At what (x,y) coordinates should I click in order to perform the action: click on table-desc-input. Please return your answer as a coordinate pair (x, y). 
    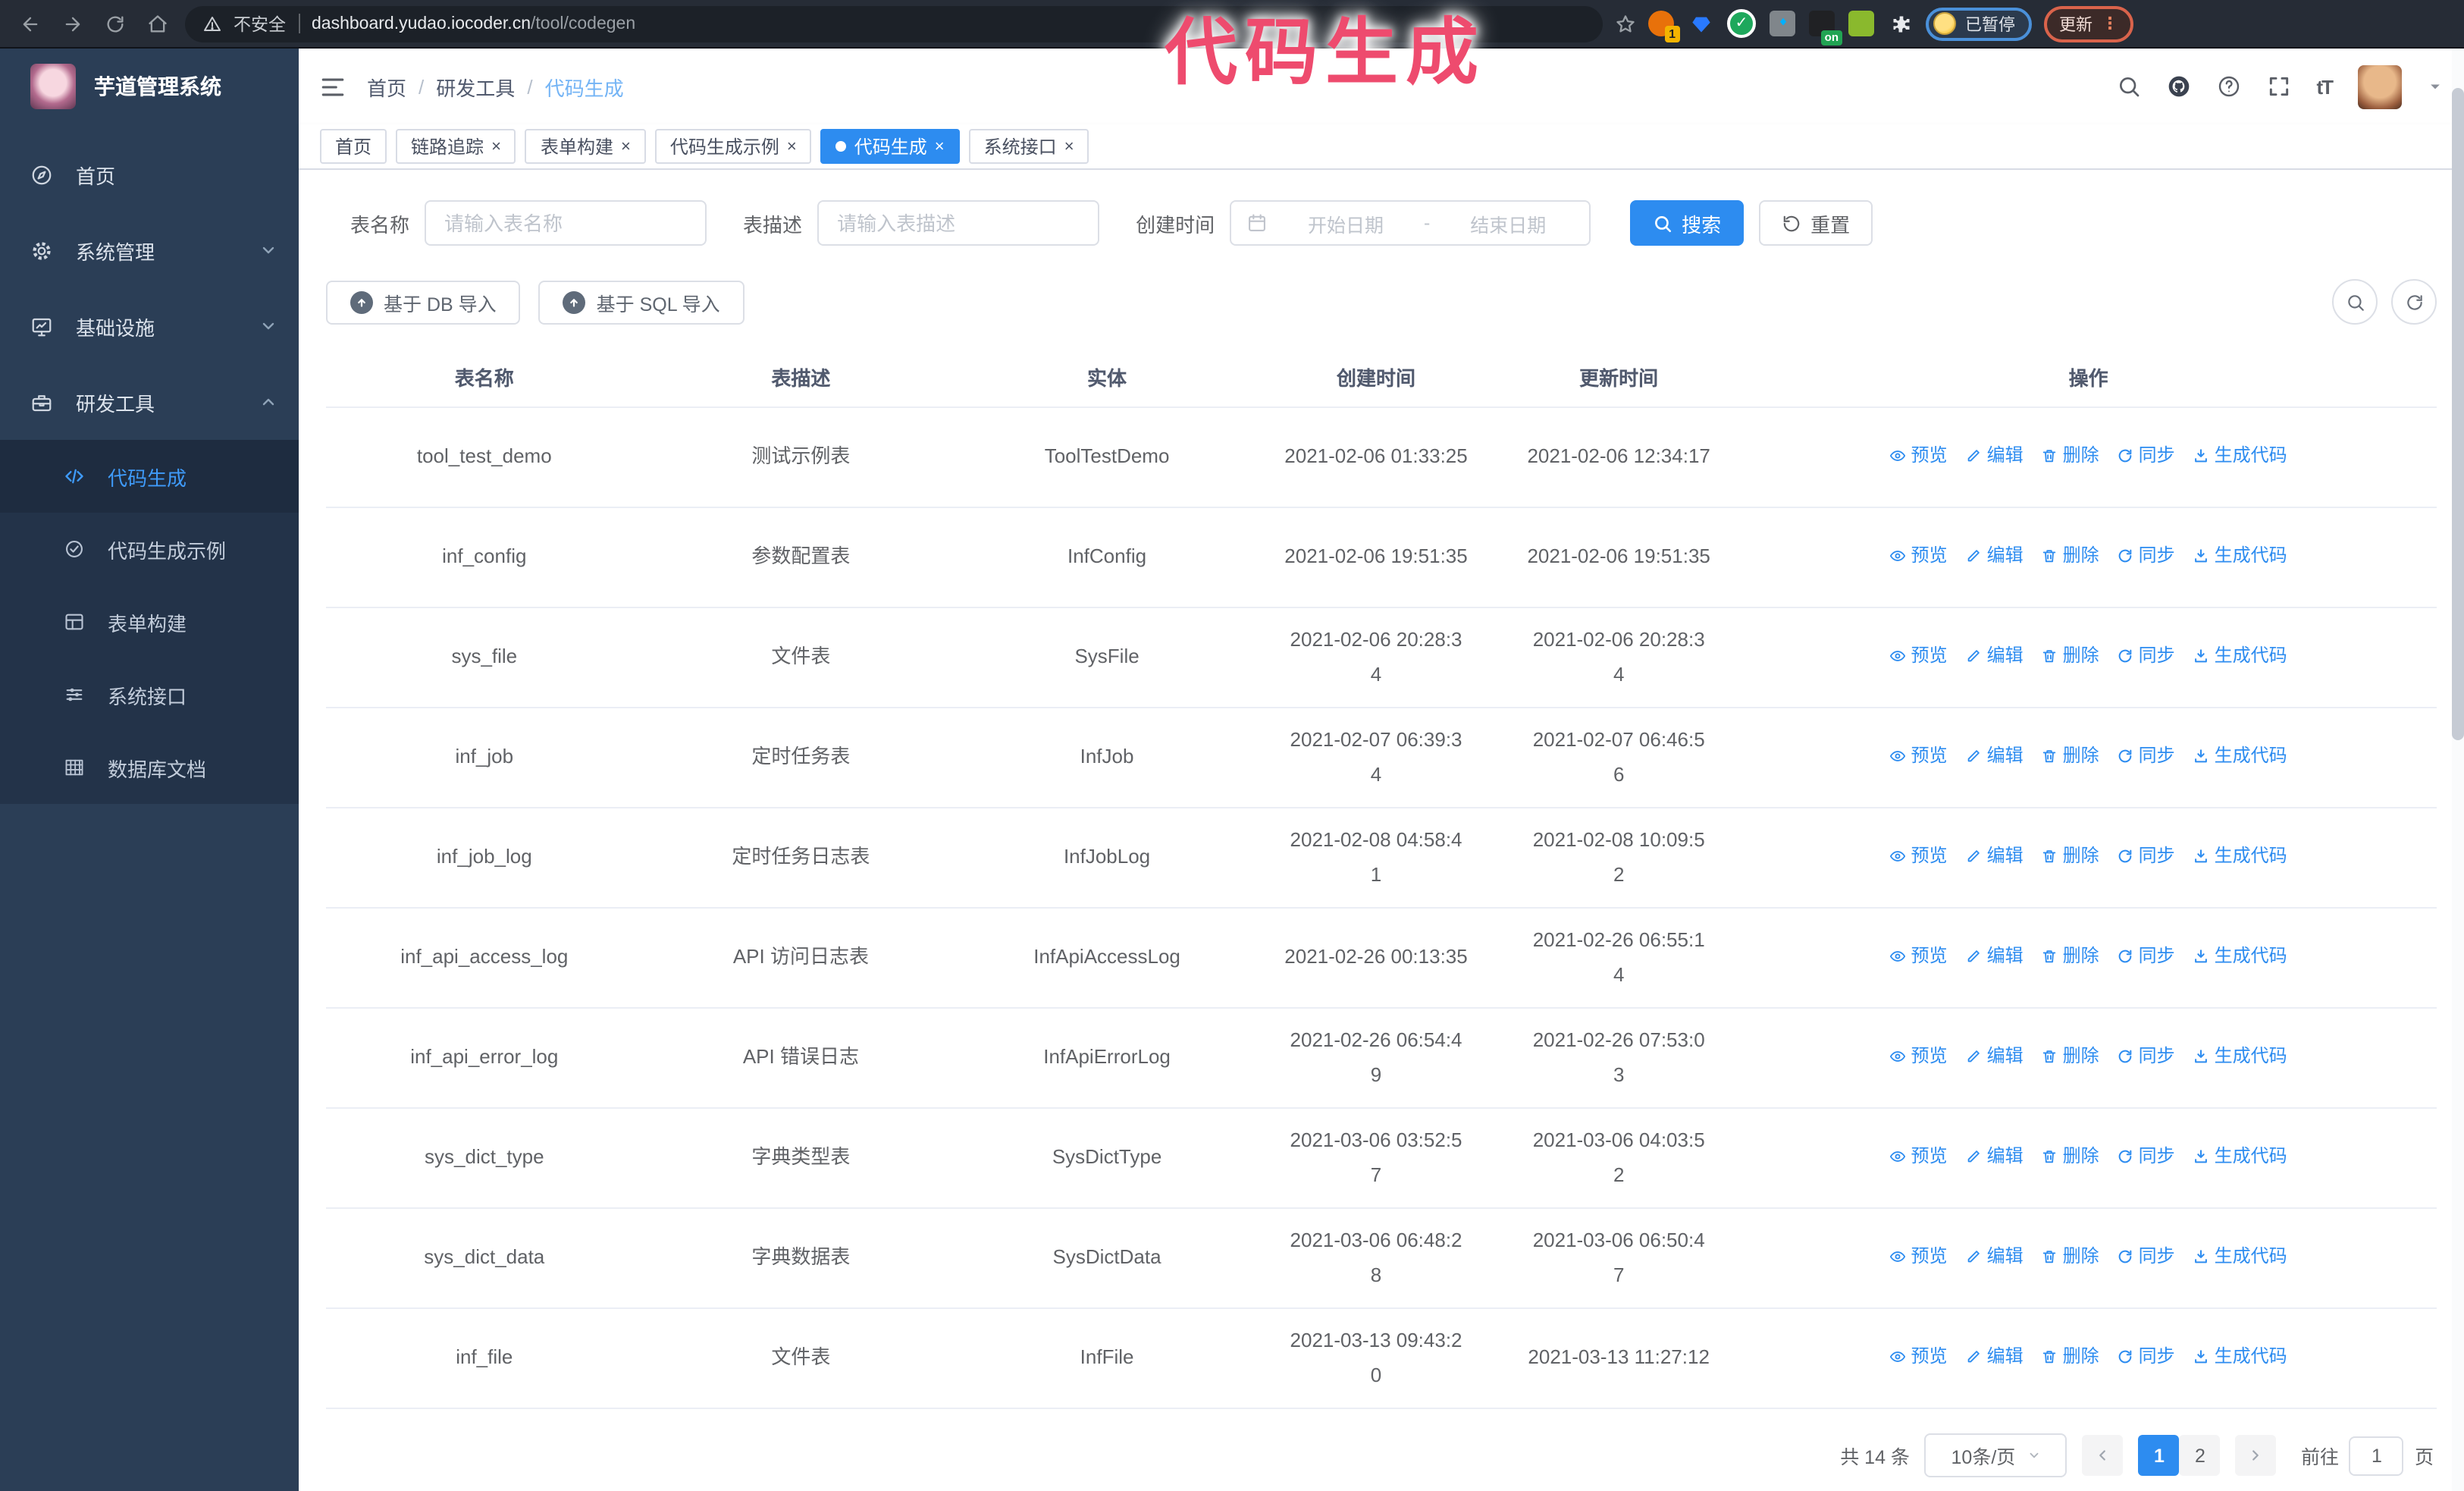
    Looking at the image, I should click on (959, 223).